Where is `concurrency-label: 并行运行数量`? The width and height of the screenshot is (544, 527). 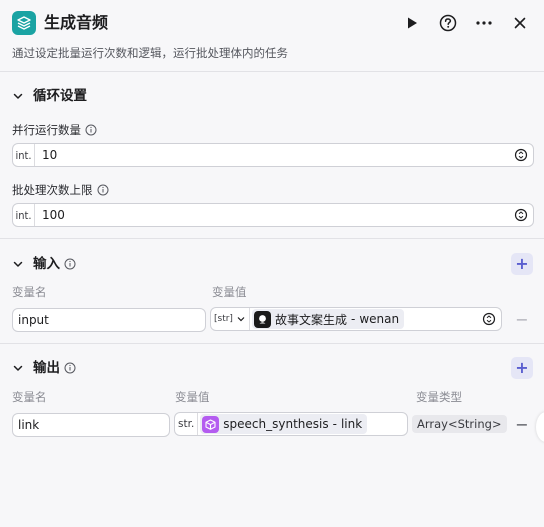 concurrency-label: 并行运行数量 is located at coordinates (54, 130).